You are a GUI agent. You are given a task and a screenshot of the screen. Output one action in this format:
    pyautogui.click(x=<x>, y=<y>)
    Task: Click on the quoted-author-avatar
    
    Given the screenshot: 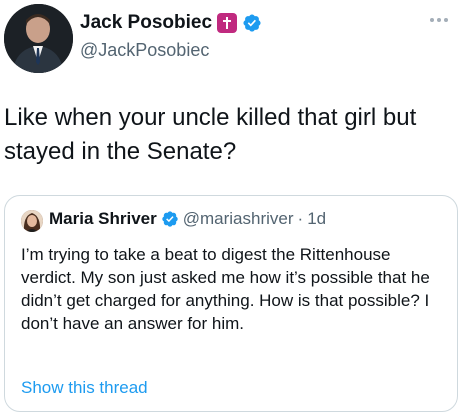 What is the action you would take?
    pyautogui.click(x=32, y=221)
    